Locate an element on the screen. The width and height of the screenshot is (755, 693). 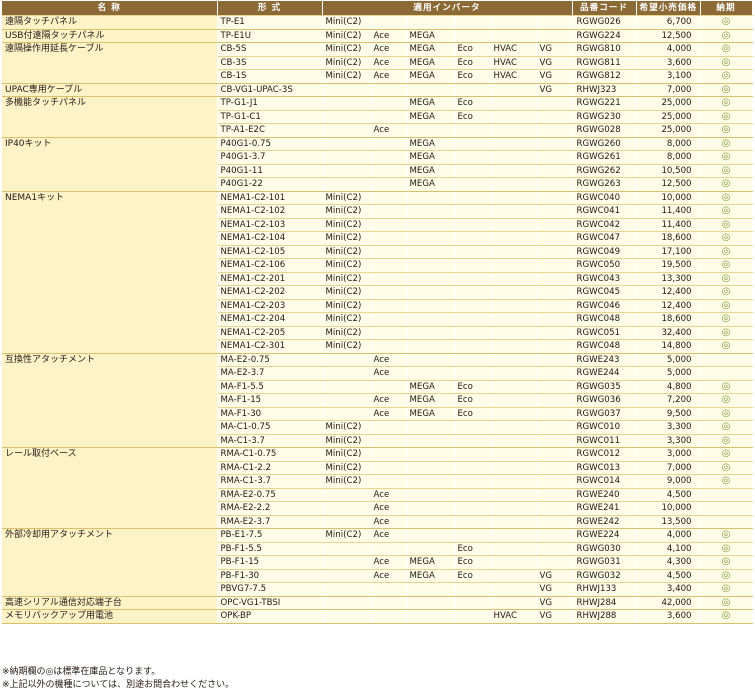
cell-price: 10,000 is located at coordinates (668, 508).